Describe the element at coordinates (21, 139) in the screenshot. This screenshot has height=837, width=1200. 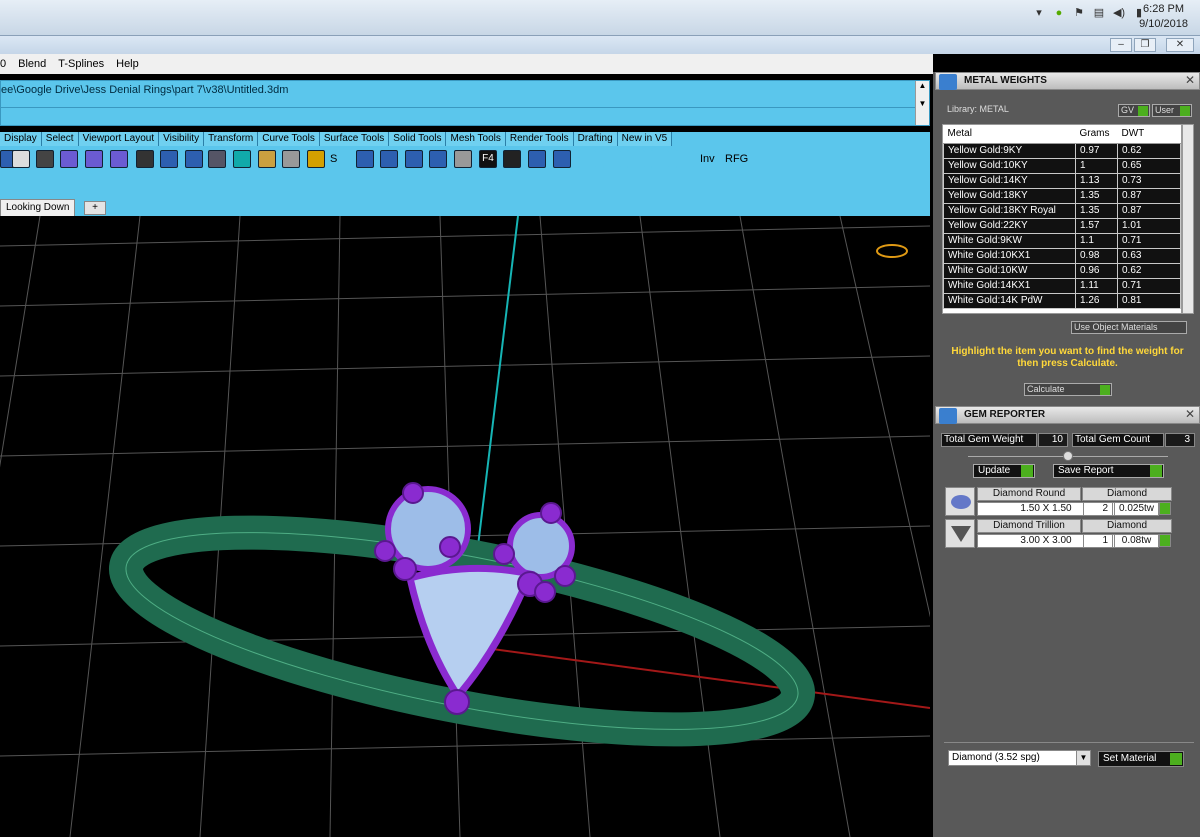
I see `tab-display: Display` at that location.